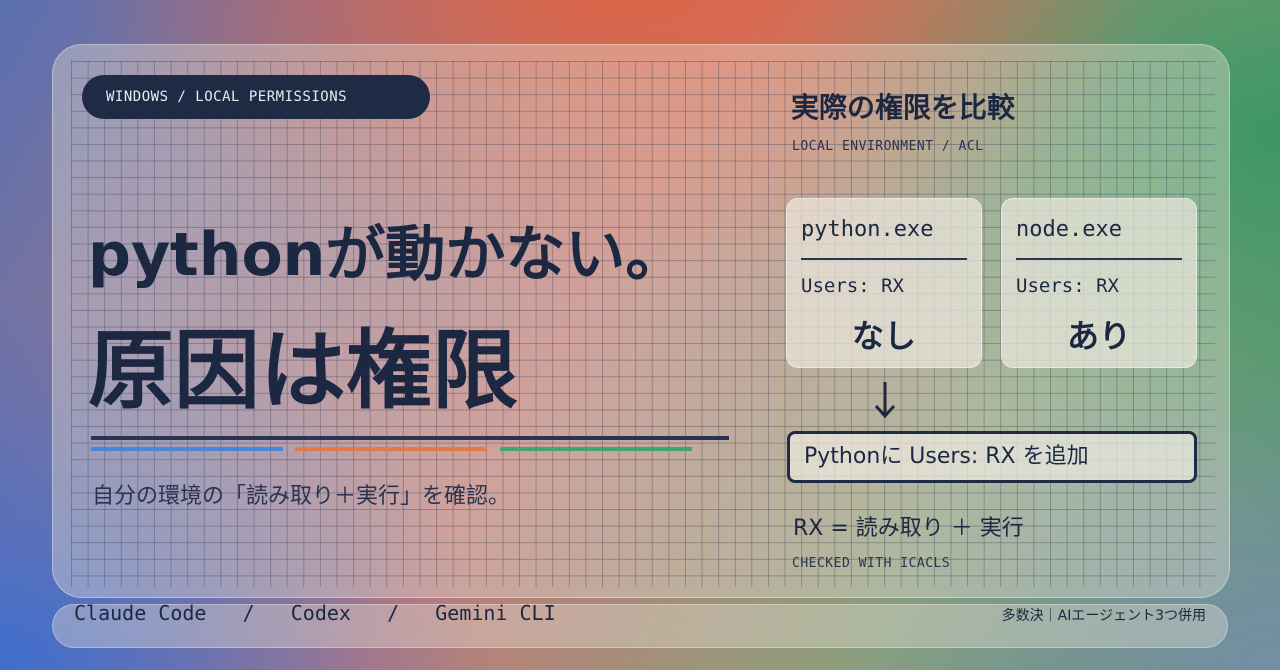 Image resolution: width=1280 pixels, height=670 pixels. What do you see at coordinates (908, 528) in the screenshot?
I see `rx-definition: RX = 読み取り ＋ 実行` at bounding box center [908, 528].